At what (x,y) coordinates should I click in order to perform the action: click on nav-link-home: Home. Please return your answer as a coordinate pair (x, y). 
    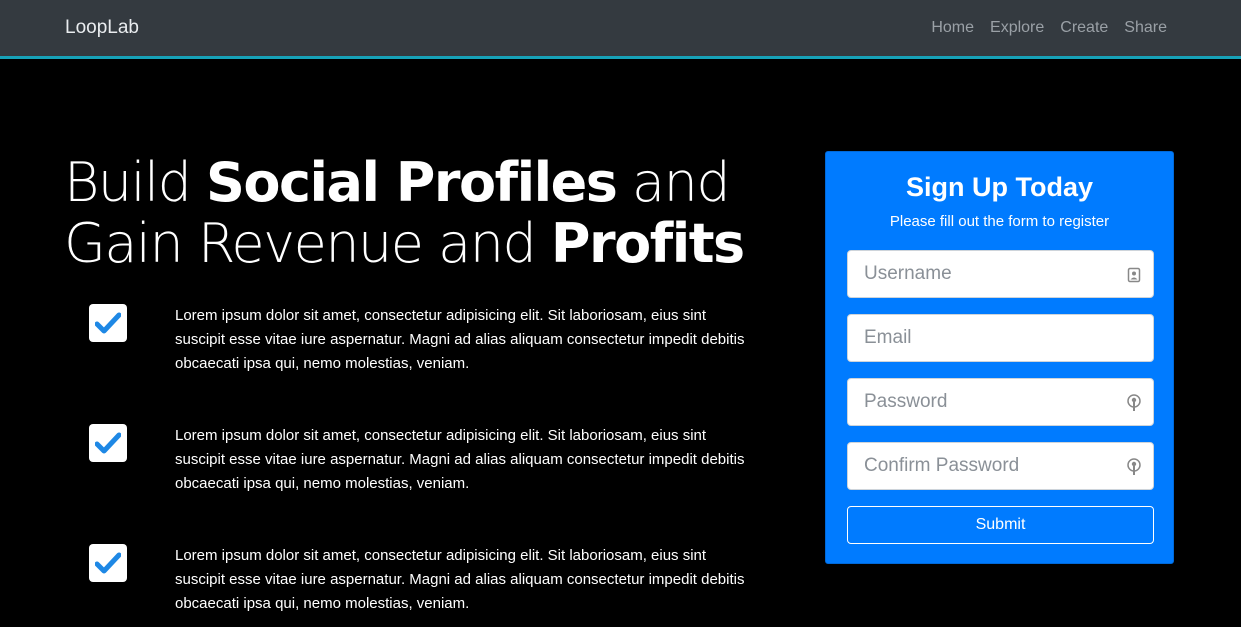
    Looking at the image, I should click on (952, 28).